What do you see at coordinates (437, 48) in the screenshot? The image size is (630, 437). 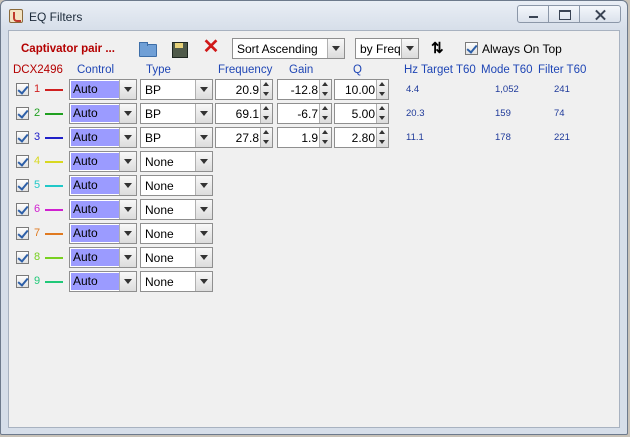 I see `sort-direction-icon: ⇅` at bounding box center [437, 48].